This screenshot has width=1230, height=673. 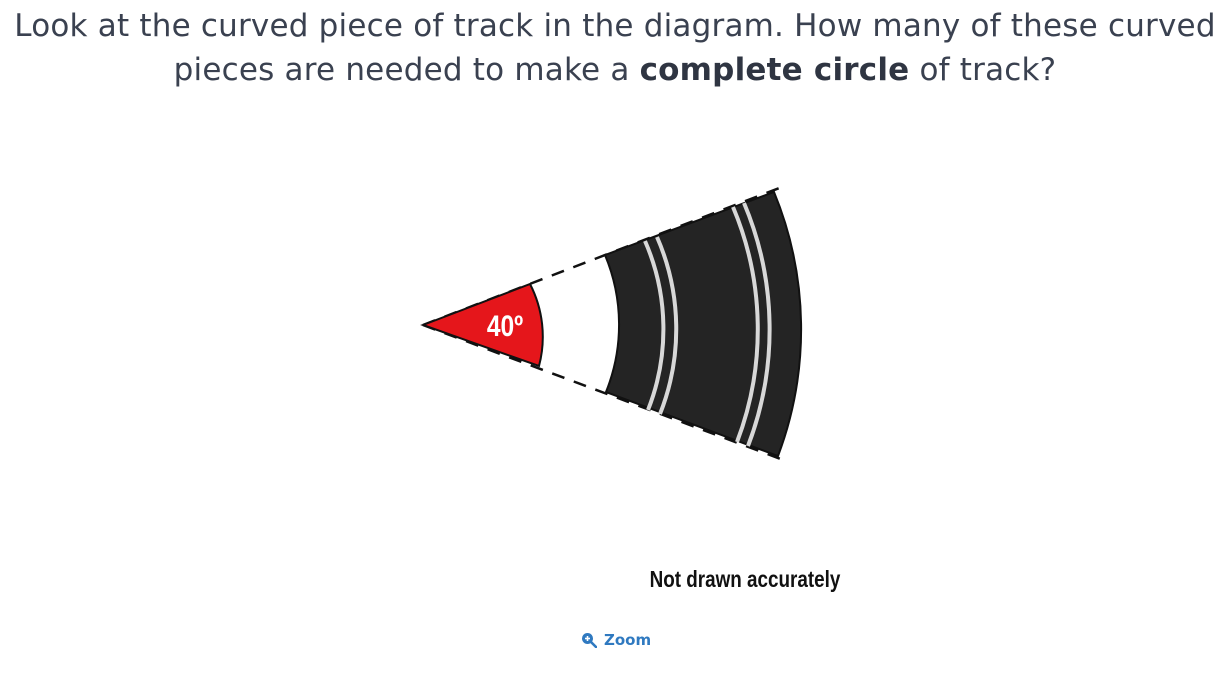 What do you see at coordinates (703, 324) in the screenshot?
I see `curved-track-piece` at bounding box center [703, 324].